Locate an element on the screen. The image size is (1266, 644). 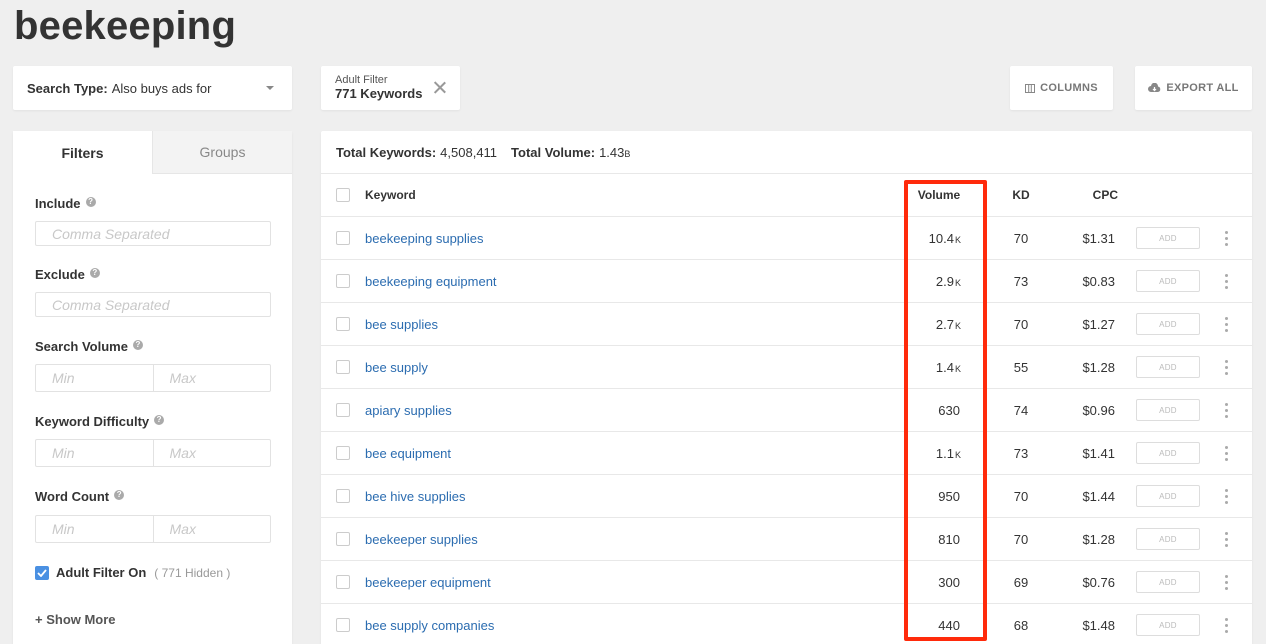
adult-filter-toggle: Adult Filter On ( 771 Hidden ) is located at coordinates (132, 572).